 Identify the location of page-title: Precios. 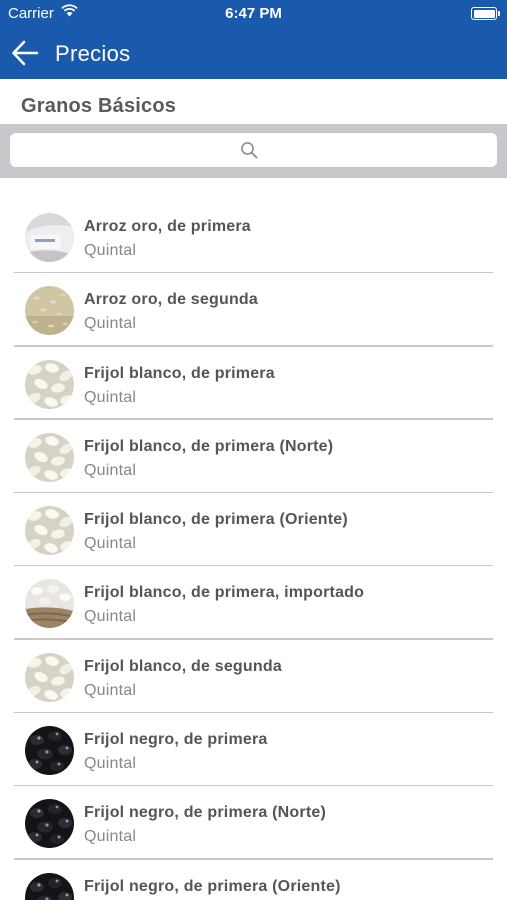
(93, 53).